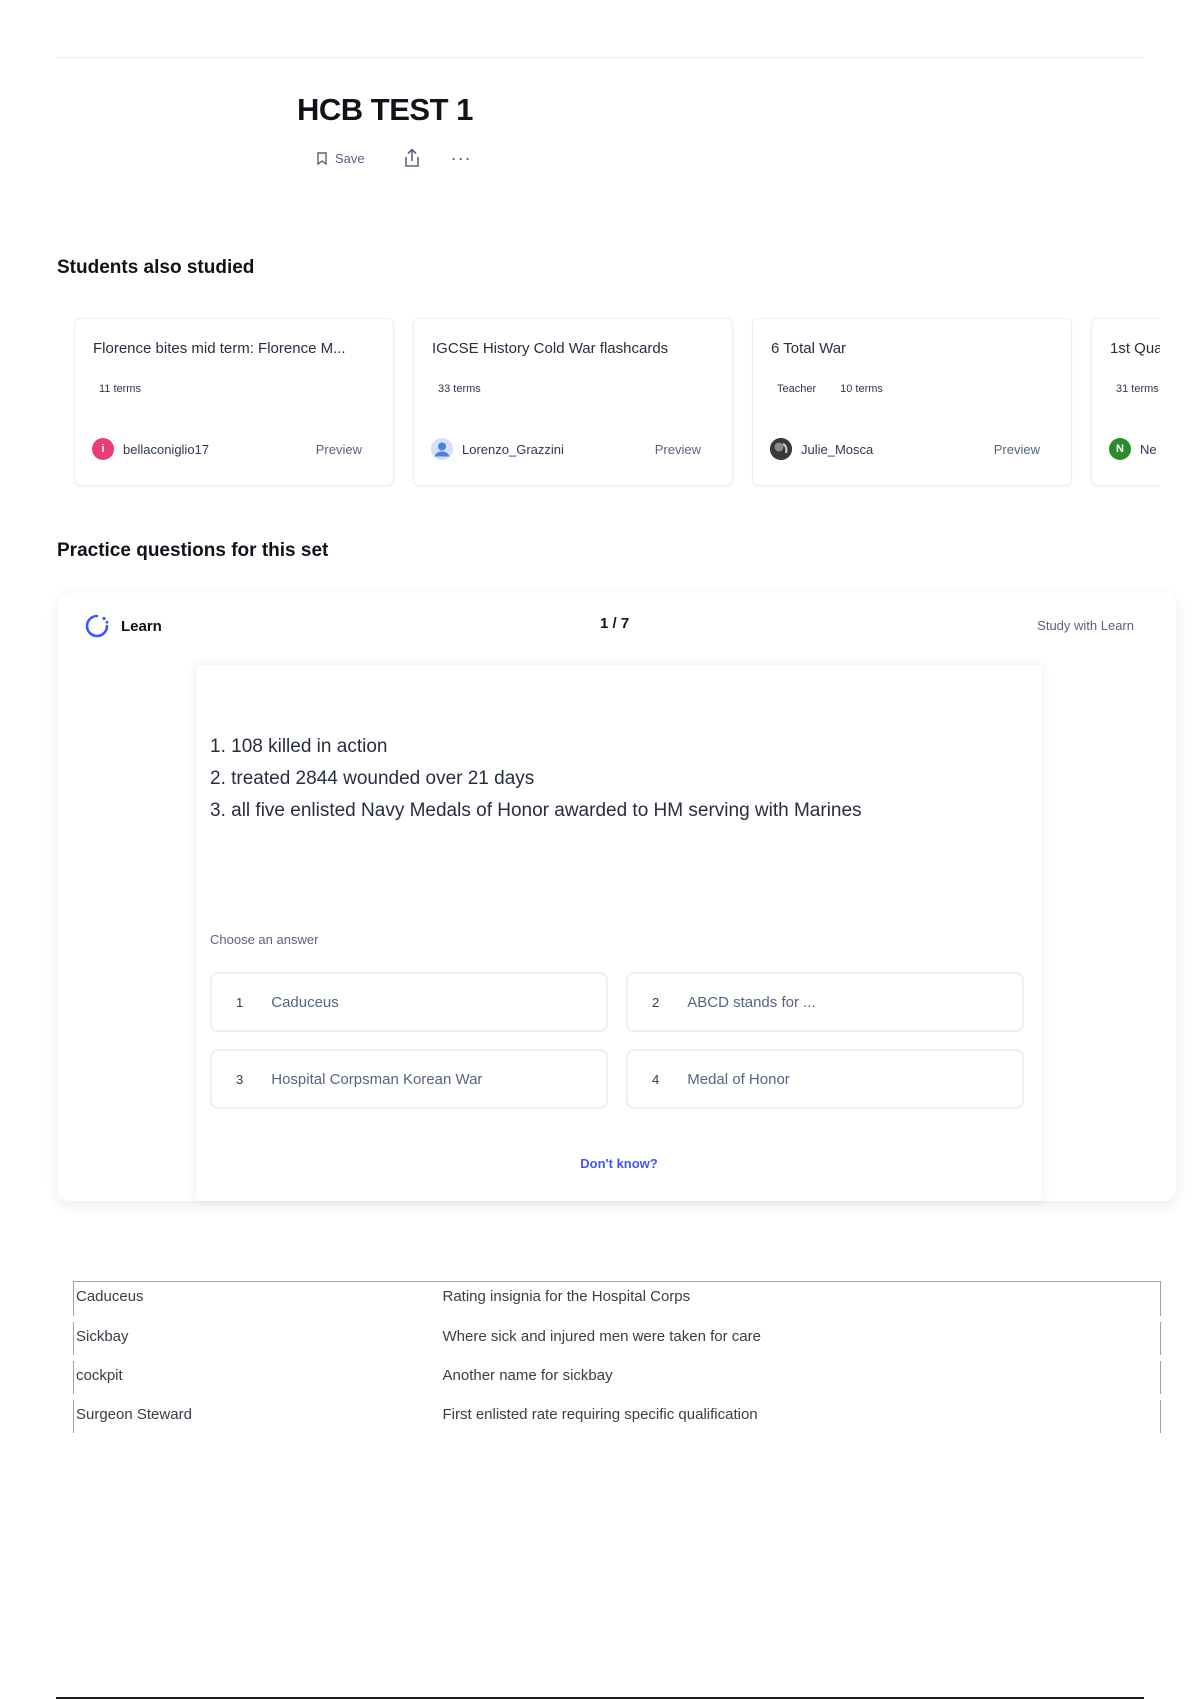 The height and width of the screenshot is (1700, 1200). What do you see at coordinates (240, 1002) in the screenshot?
I see `option-number: 1` at bounding box center [240, 1002].